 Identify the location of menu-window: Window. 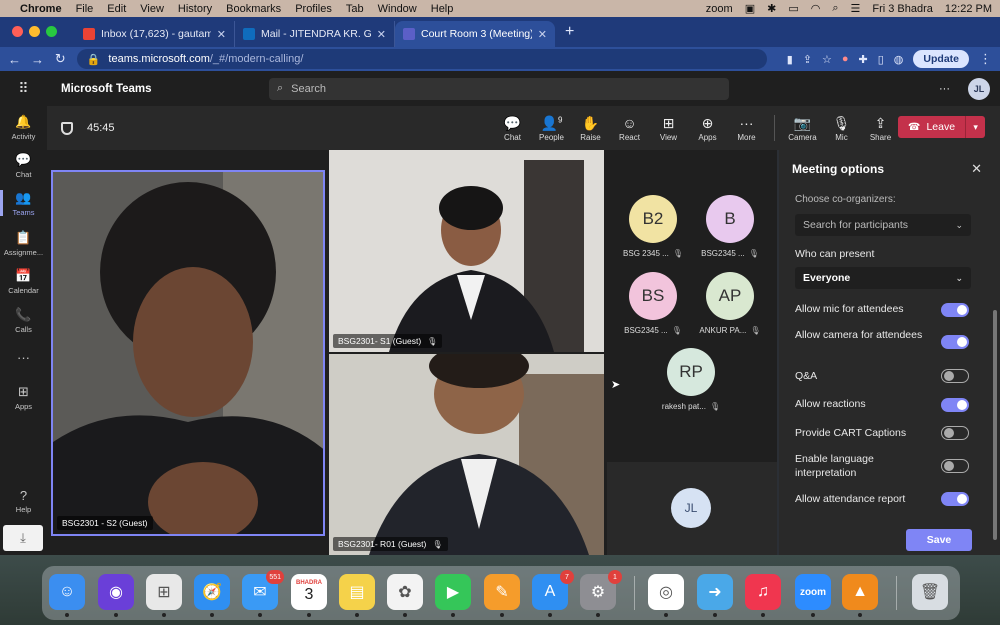
(397, 9).